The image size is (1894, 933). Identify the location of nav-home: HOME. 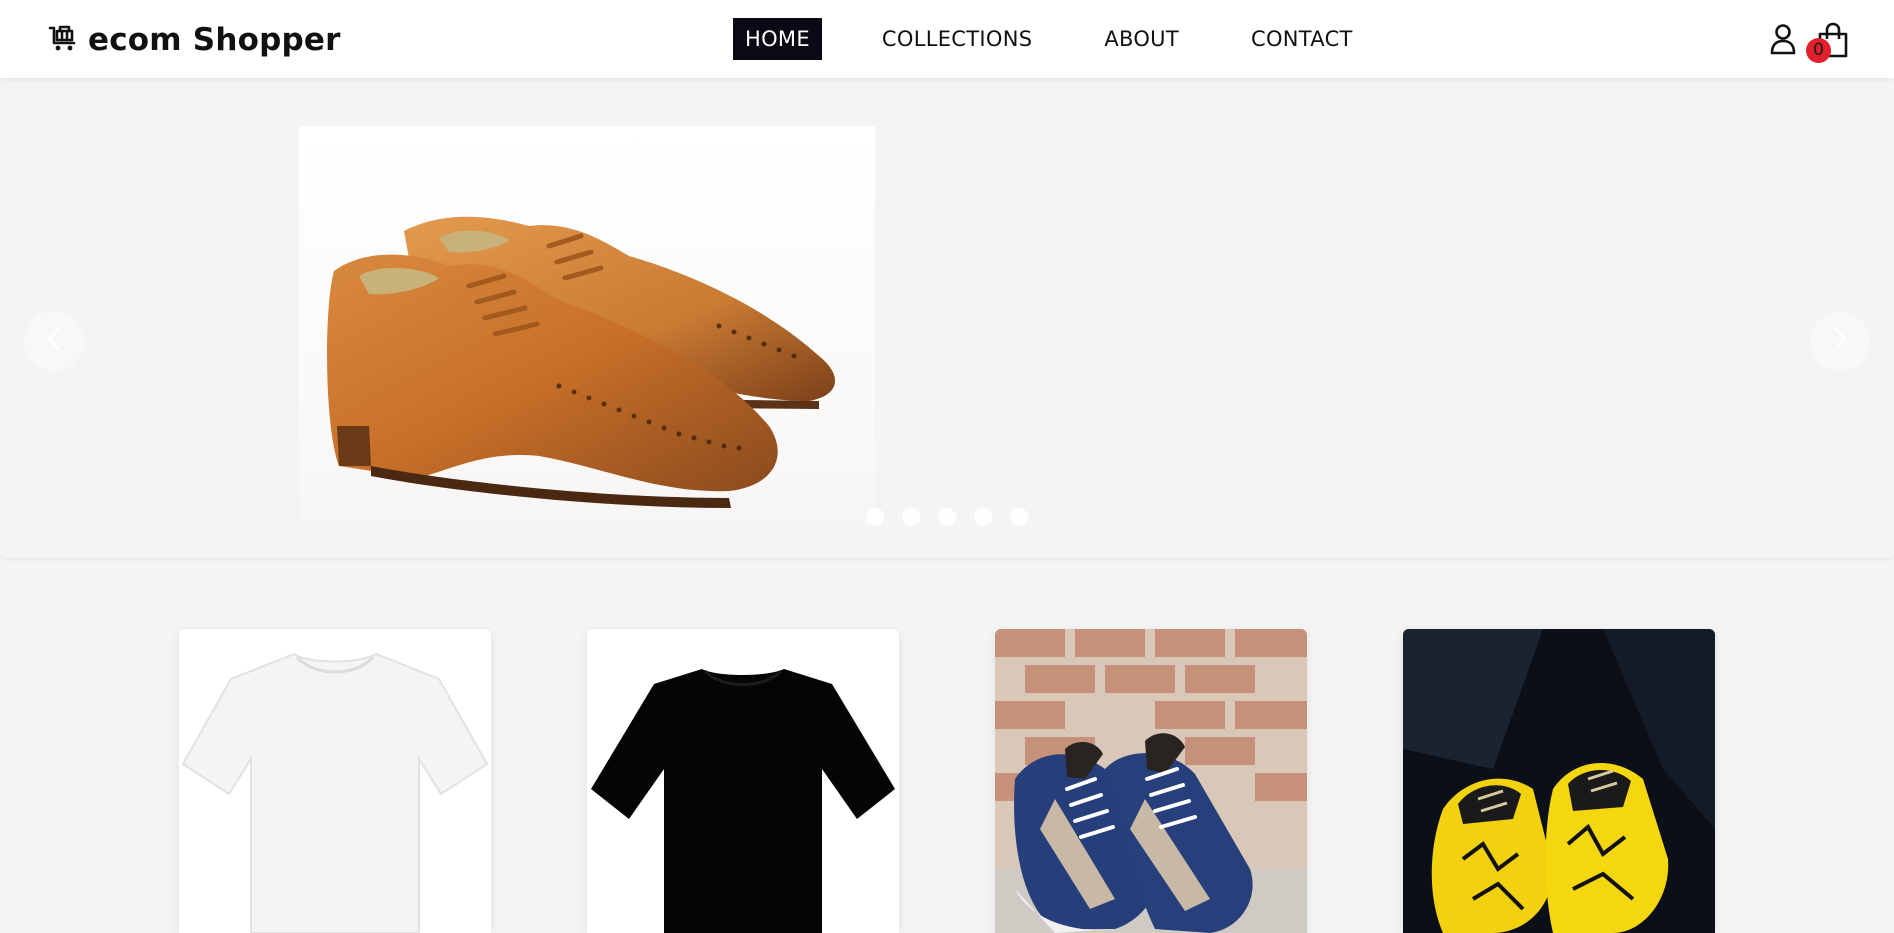
(777, 39).